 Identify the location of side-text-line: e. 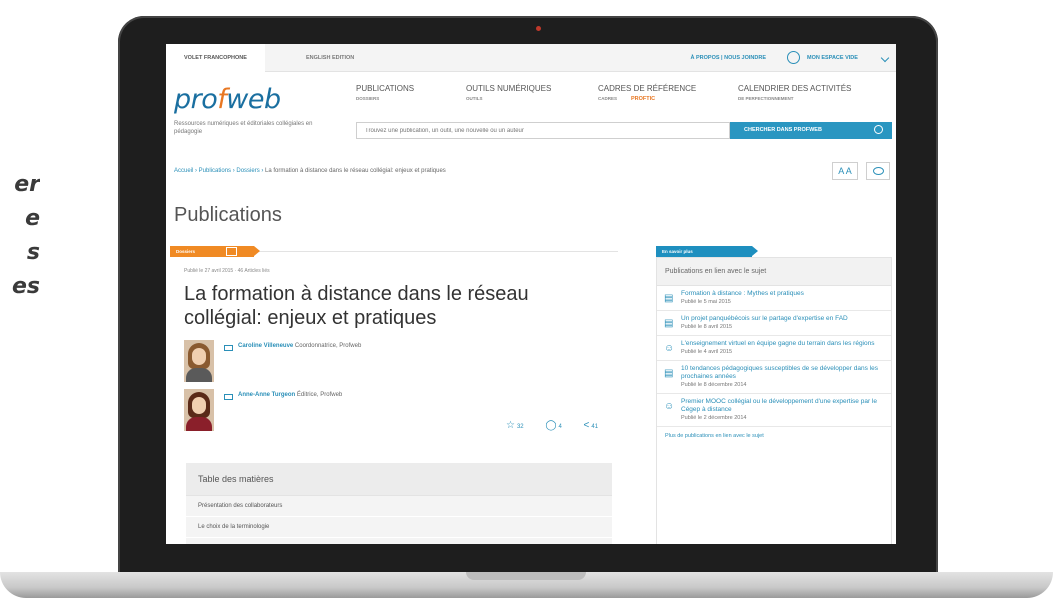
(32, 218).